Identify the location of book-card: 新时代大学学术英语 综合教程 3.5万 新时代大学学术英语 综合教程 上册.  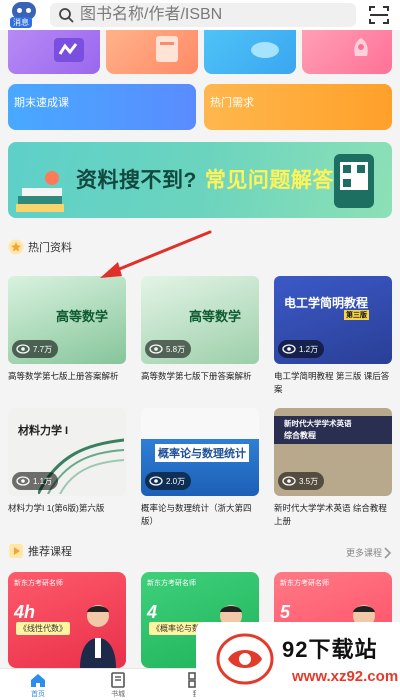
(333, 468).